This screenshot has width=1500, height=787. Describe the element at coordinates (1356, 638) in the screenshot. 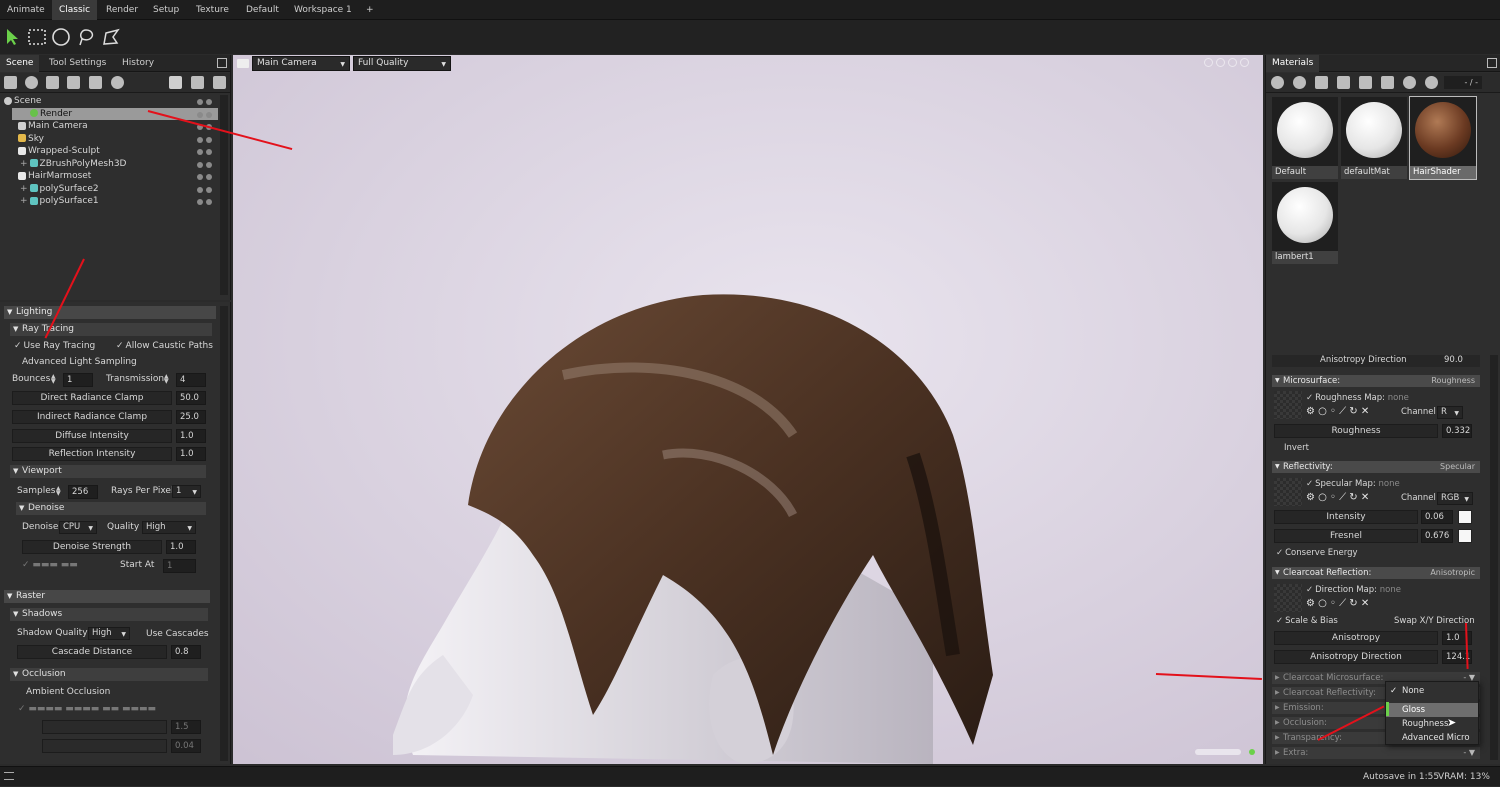

I see `anisotropy-slider: Anisotropy` at that location.